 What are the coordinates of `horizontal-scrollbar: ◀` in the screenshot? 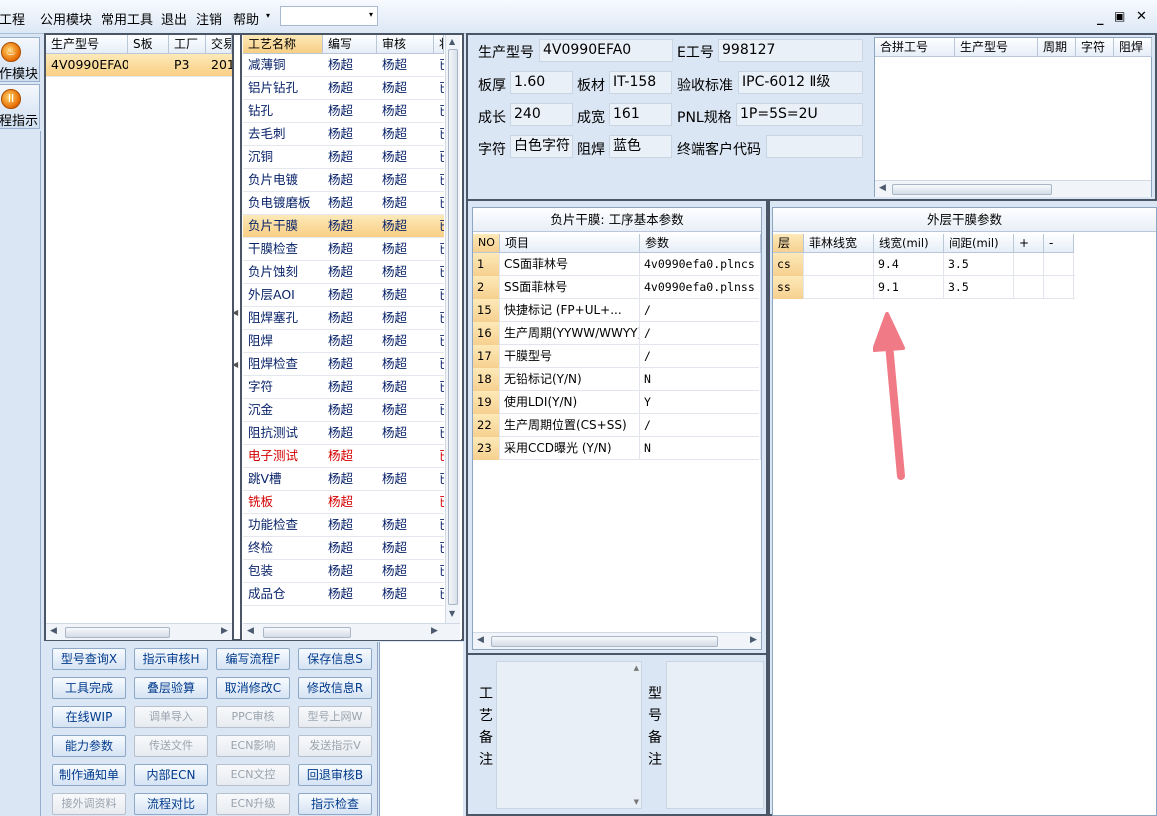 It's located at (1013, 188).